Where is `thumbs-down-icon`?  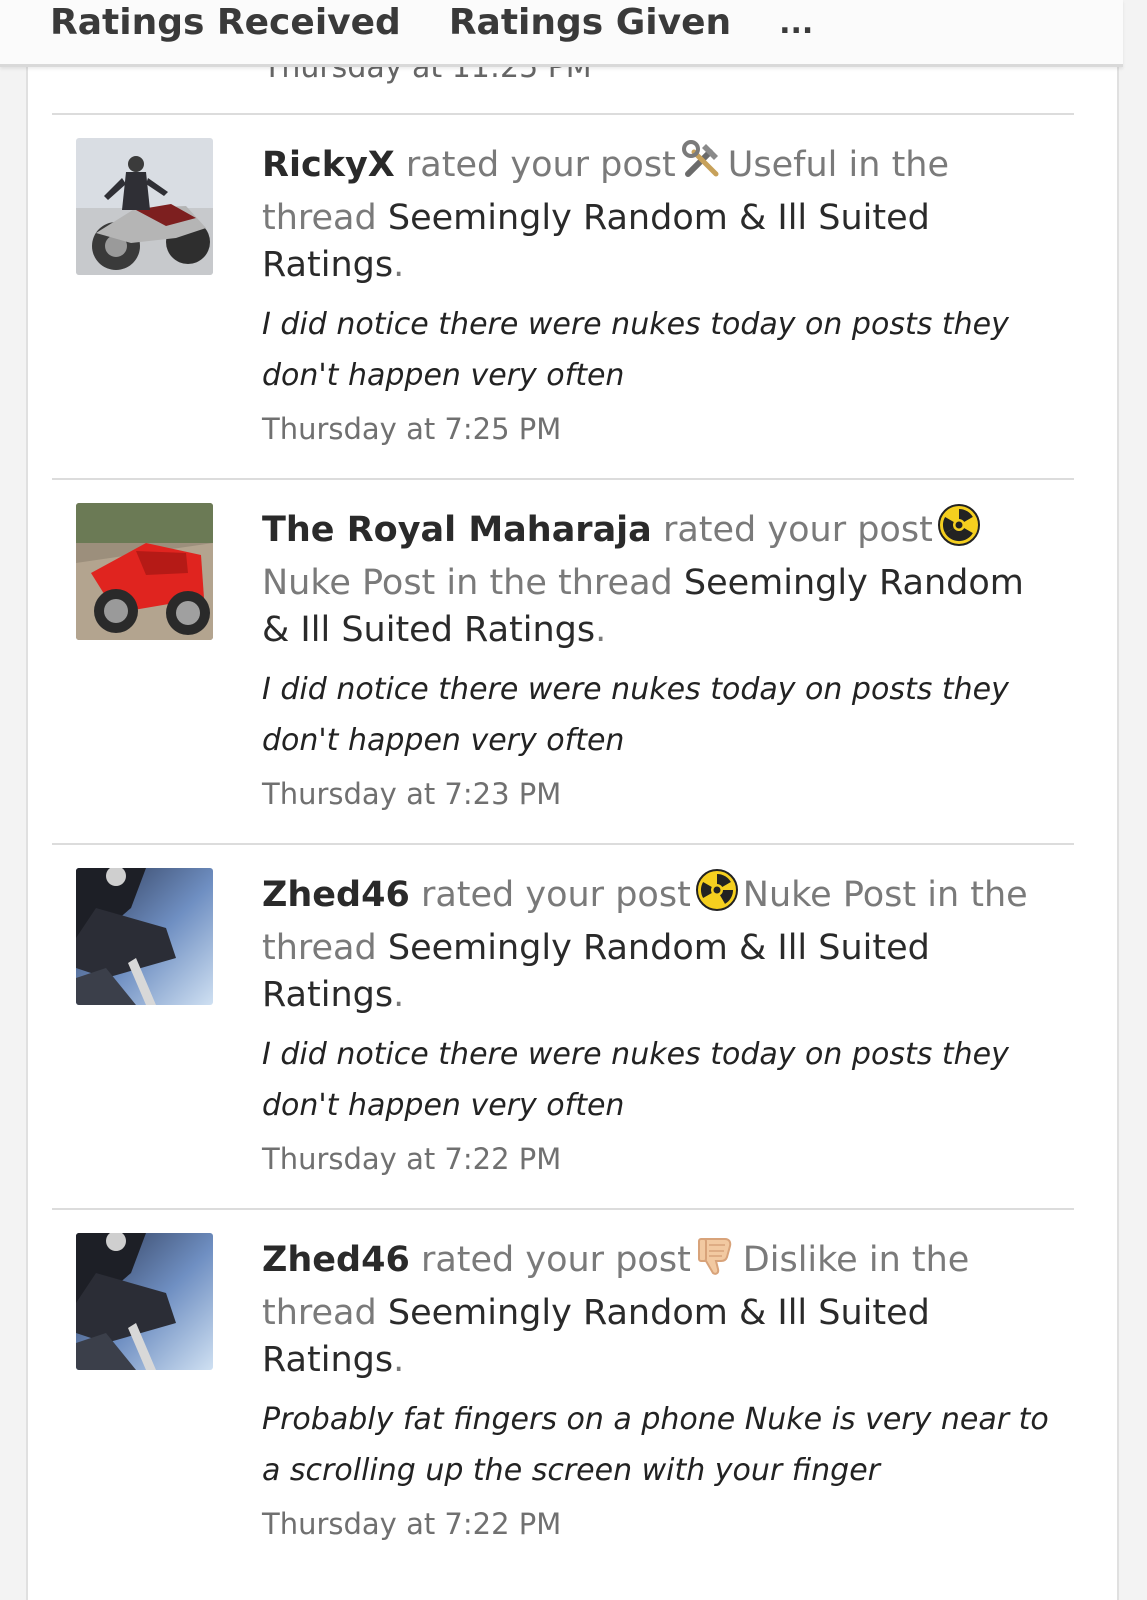
thumbs-down-icon is located at coordinates (717, 1261).